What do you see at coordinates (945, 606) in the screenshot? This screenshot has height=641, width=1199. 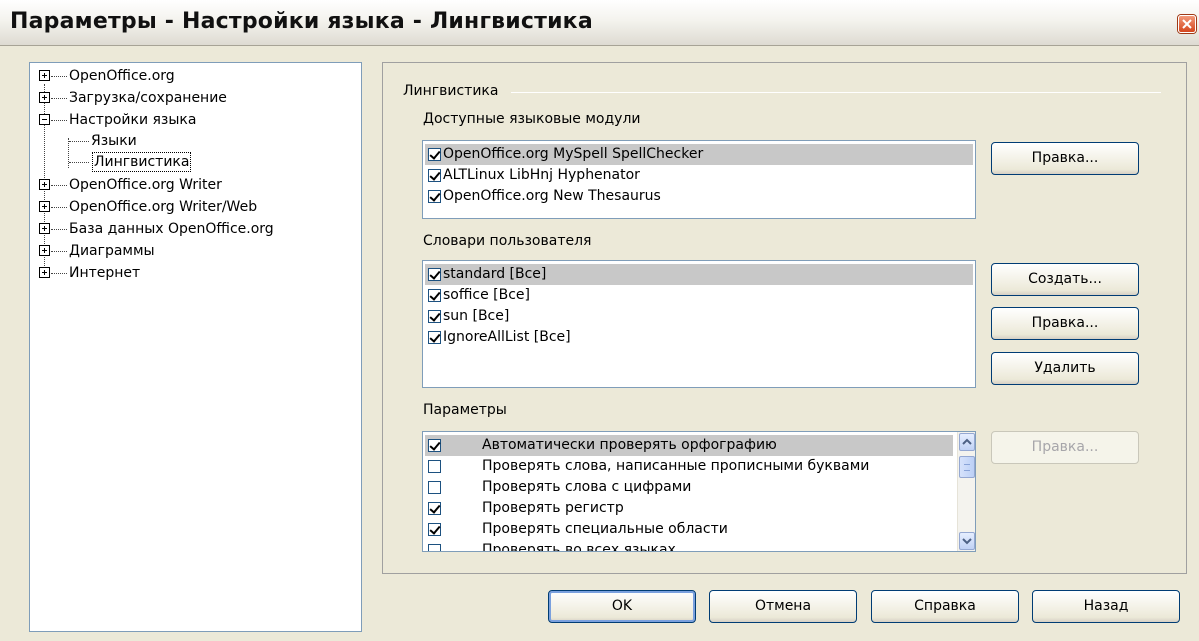 I see `help-button: Справка` at bounding box center [945, 606].